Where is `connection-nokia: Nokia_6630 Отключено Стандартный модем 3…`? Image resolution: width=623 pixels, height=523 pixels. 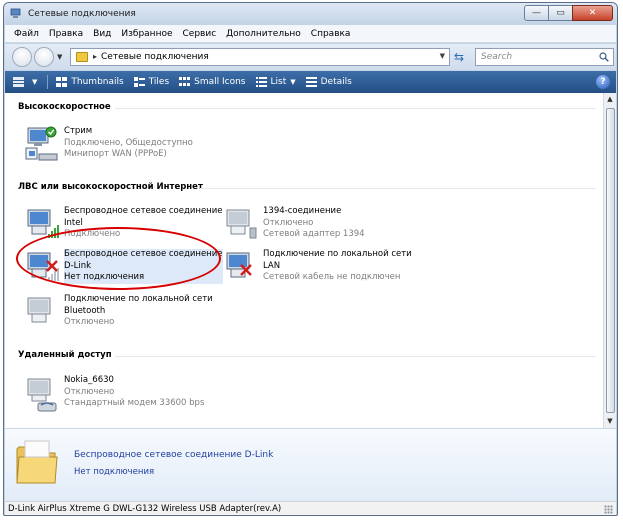 connection-nokia: Nokia_6630 Отключено Стандартный модем 3… is located at coordinates (122, 395).